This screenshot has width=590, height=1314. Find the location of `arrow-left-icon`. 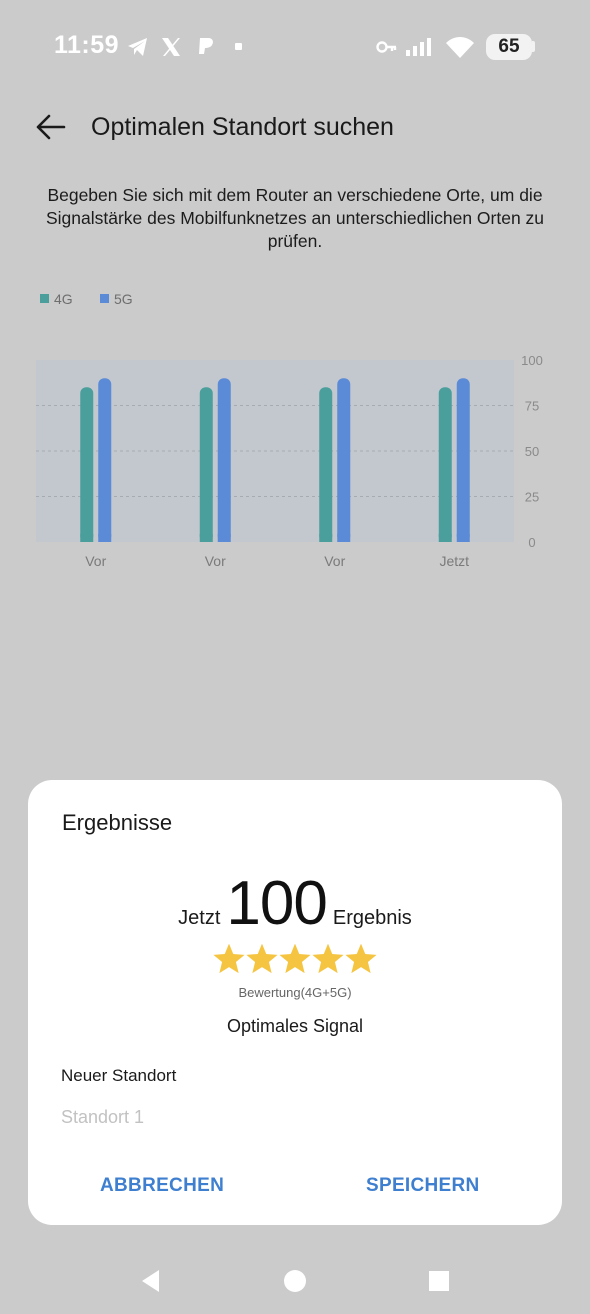

arrow-left-icon is located at coordinates (51, 127).